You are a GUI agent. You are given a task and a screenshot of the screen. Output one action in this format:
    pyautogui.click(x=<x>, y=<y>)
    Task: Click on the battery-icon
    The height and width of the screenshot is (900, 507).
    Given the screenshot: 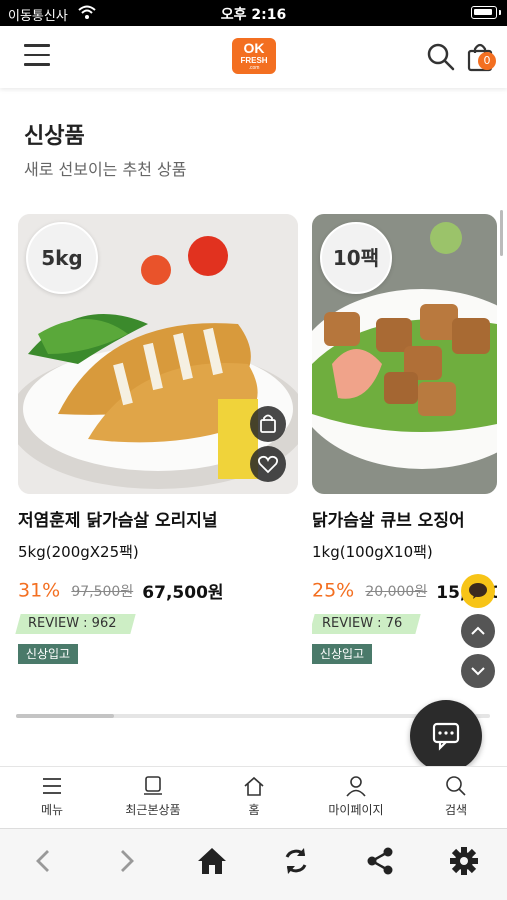 What is the action you would take?
    pyautogui.click(x=484, y=12)
    